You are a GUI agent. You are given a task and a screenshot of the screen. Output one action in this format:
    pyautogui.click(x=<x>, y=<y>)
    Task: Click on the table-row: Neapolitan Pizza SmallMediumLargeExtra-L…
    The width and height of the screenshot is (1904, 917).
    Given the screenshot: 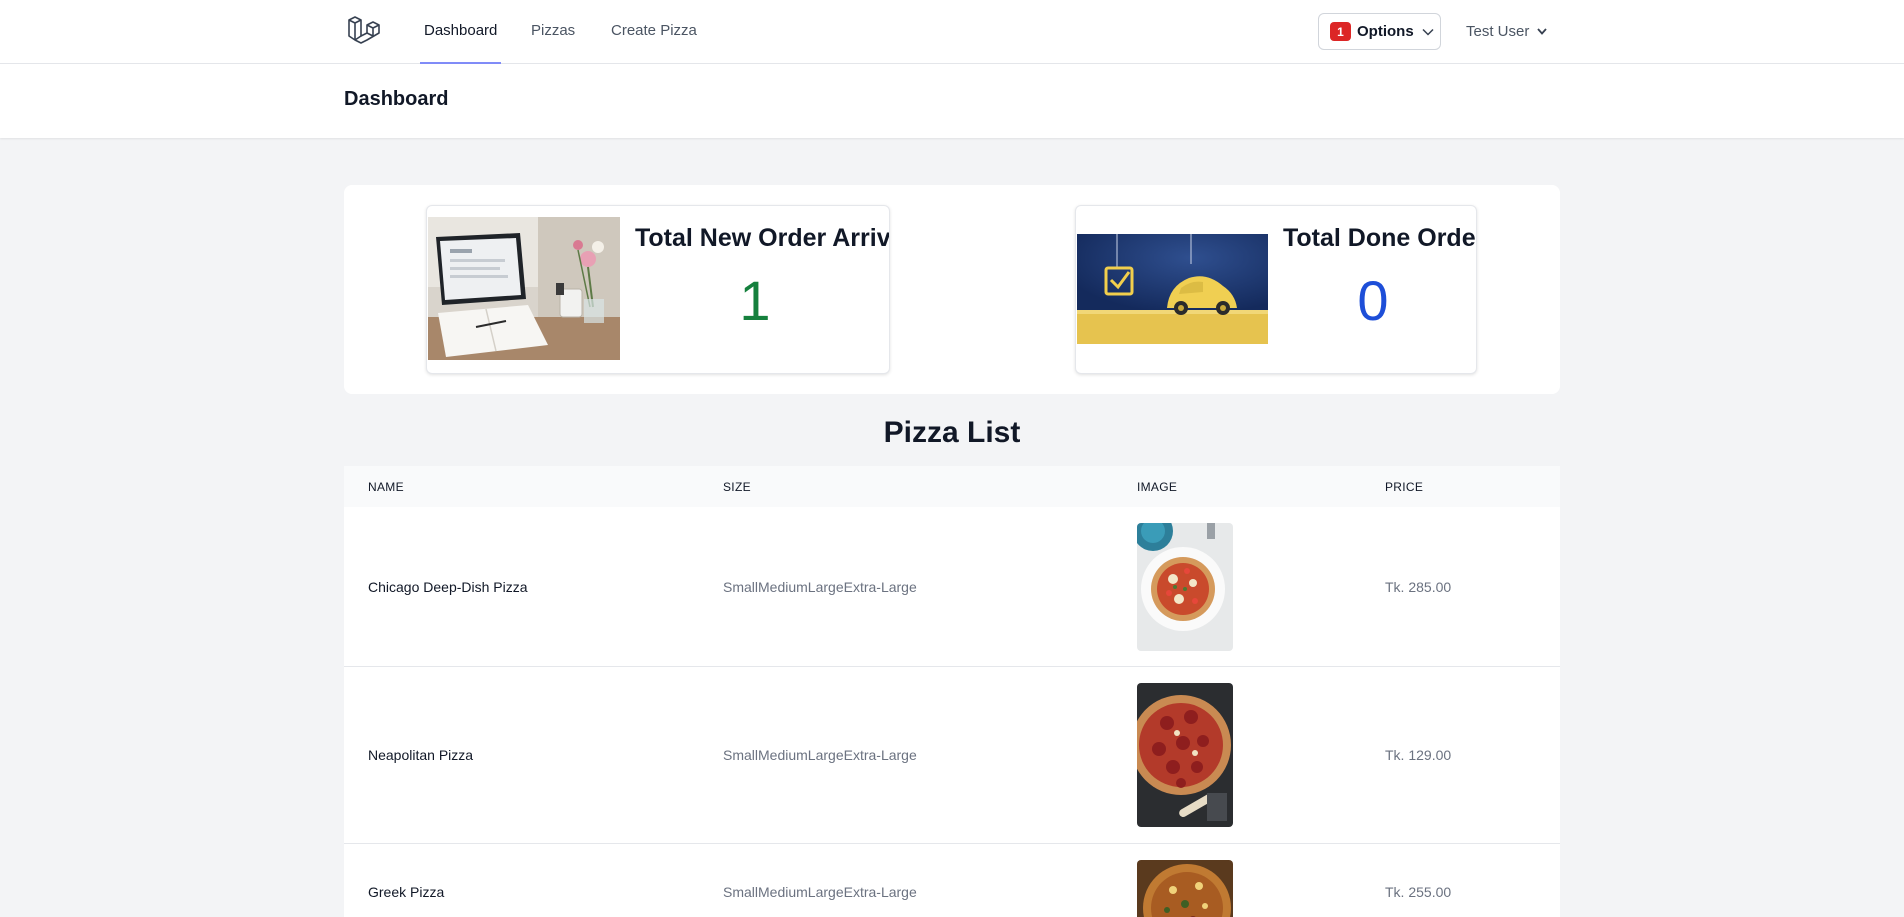 What is the action you would take?
    pyautogui.click(x=952, y=755)
    